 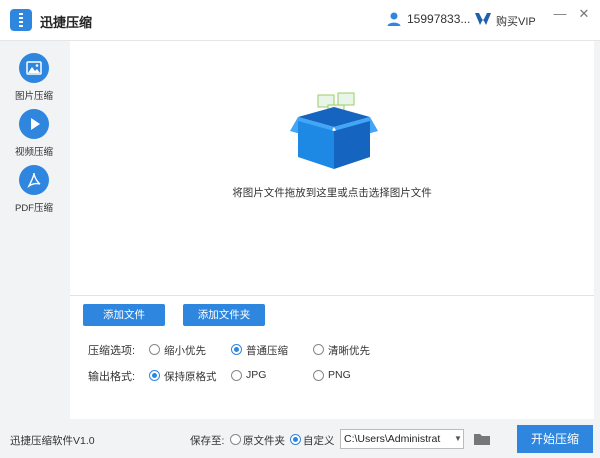 What do you see at coordinates (459, 439) in the screenshot?
I see `chevron-down-icon: ▼` at bounding box center [459, 439].